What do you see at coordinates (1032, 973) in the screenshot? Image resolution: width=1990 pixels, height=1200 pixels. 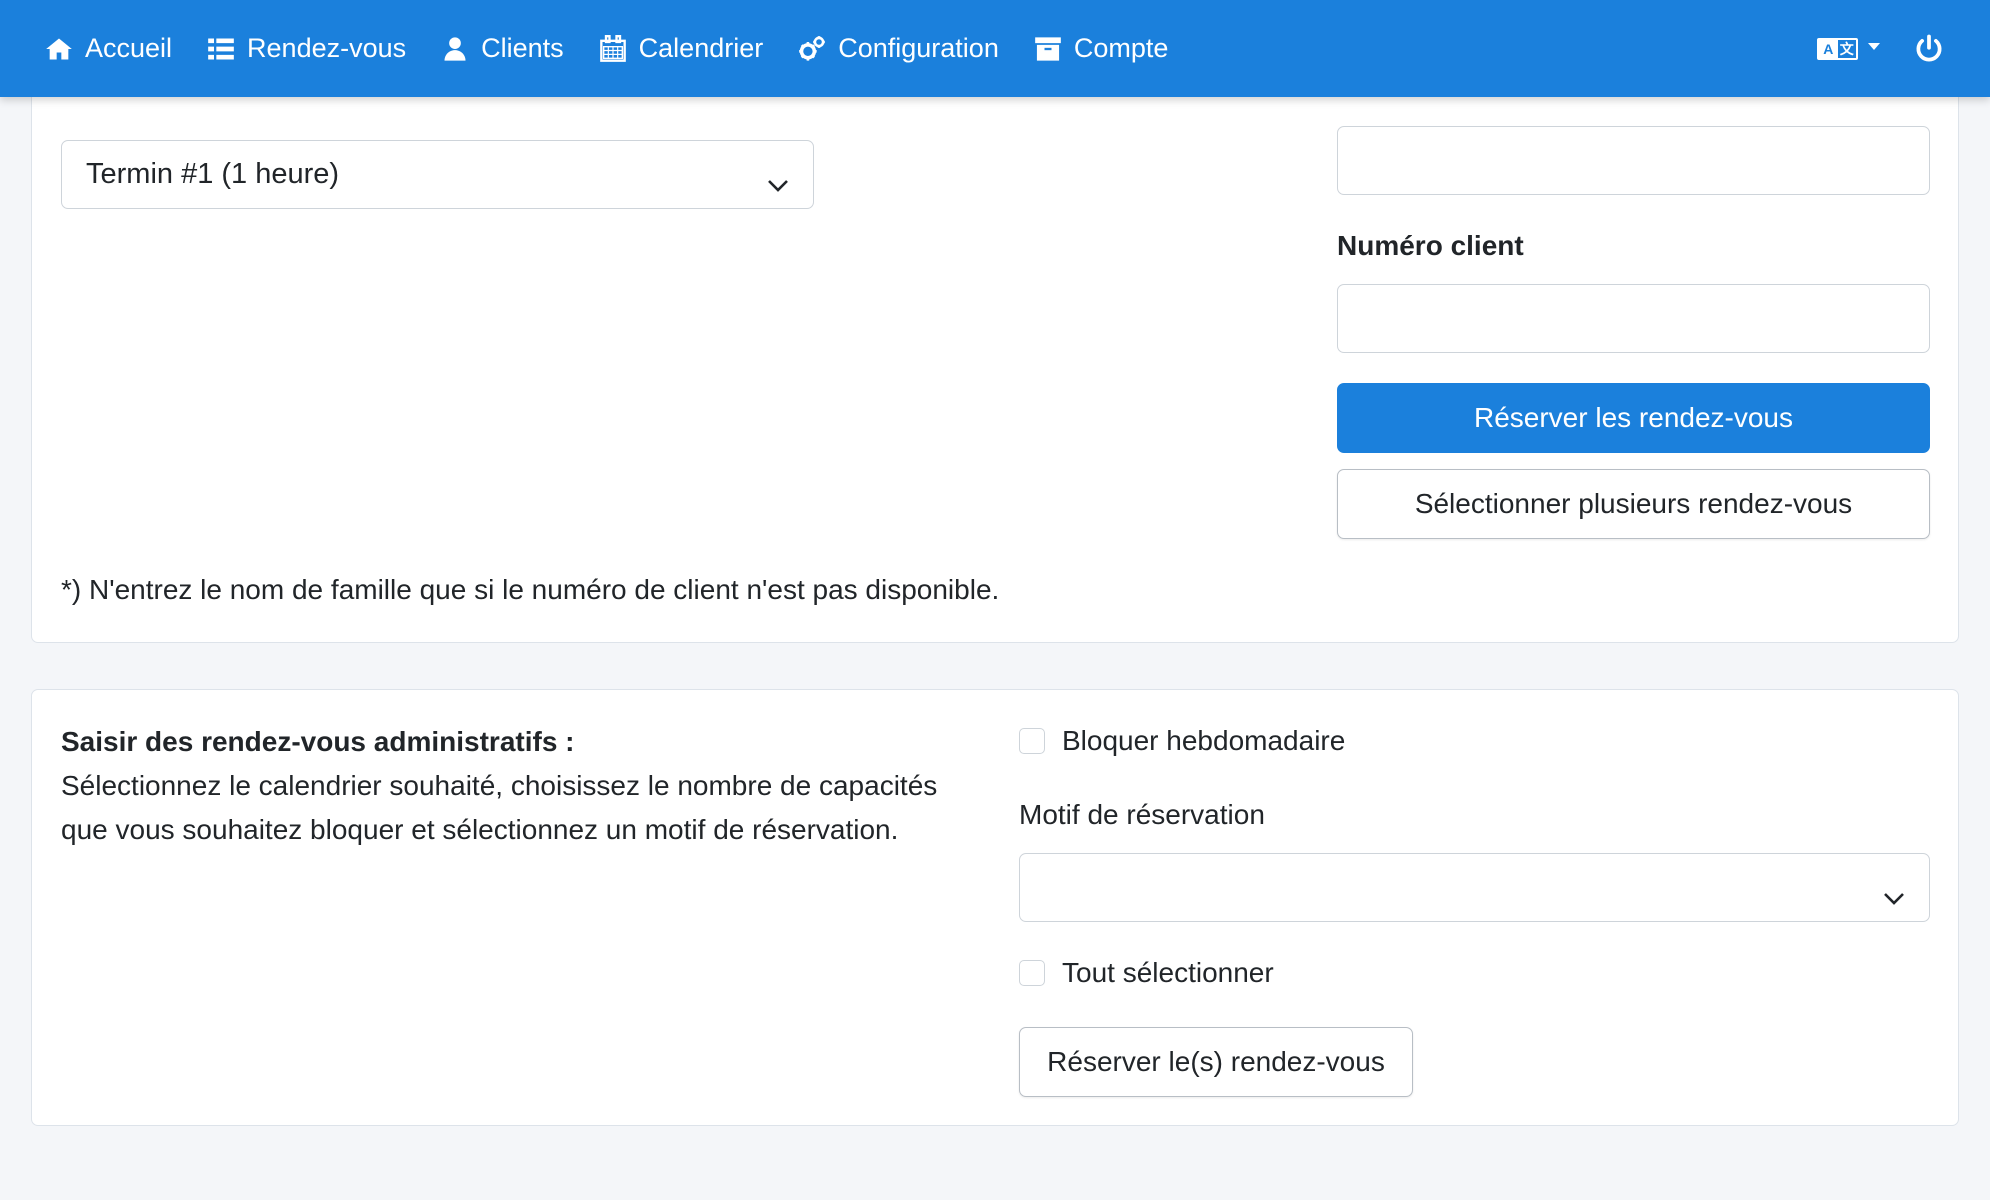 I see `select-all-checkbox` at bounding box center [1032, 973].